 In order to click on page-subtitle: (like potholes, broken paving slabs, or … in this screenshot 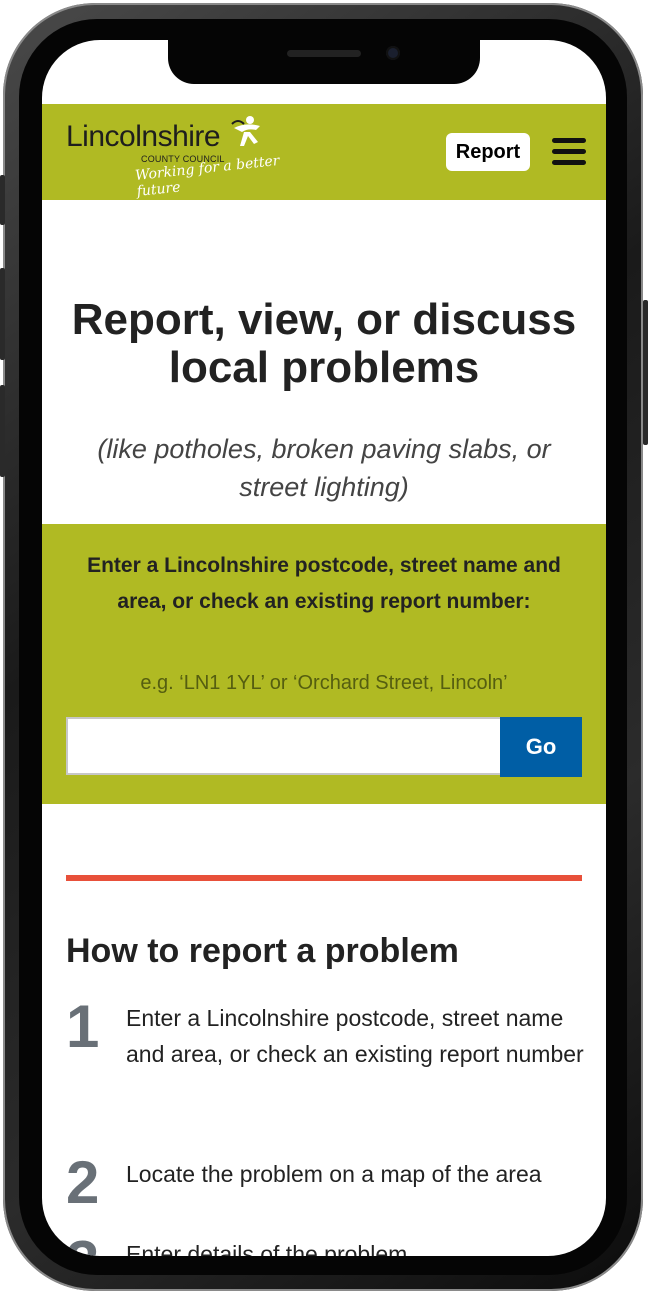, I will do `click(324, 468)`.